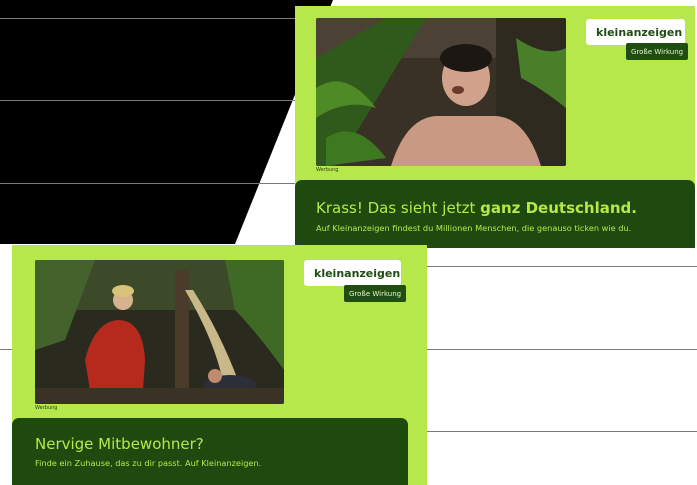 The width and height of the screenshot is (697, 485). What do you see at coordinates (558, 208) in the screenshot?
I see `headline-emphasis: ganz Deutschland.` at bounding box center [558, 208].